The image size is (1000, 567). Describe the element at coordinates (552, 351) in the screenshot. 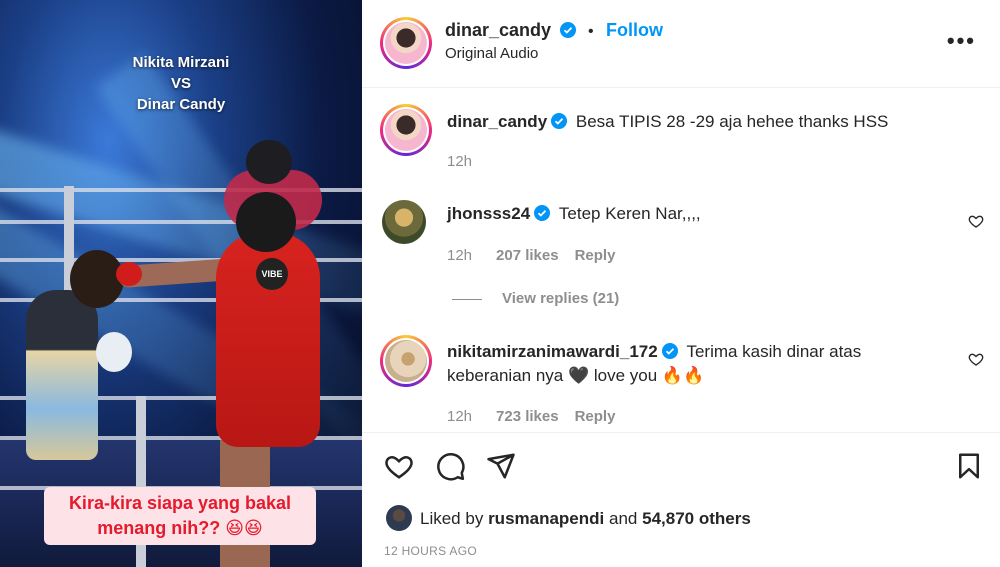

I see `comment-username: nikitamirzanimawardi_172` at that location.